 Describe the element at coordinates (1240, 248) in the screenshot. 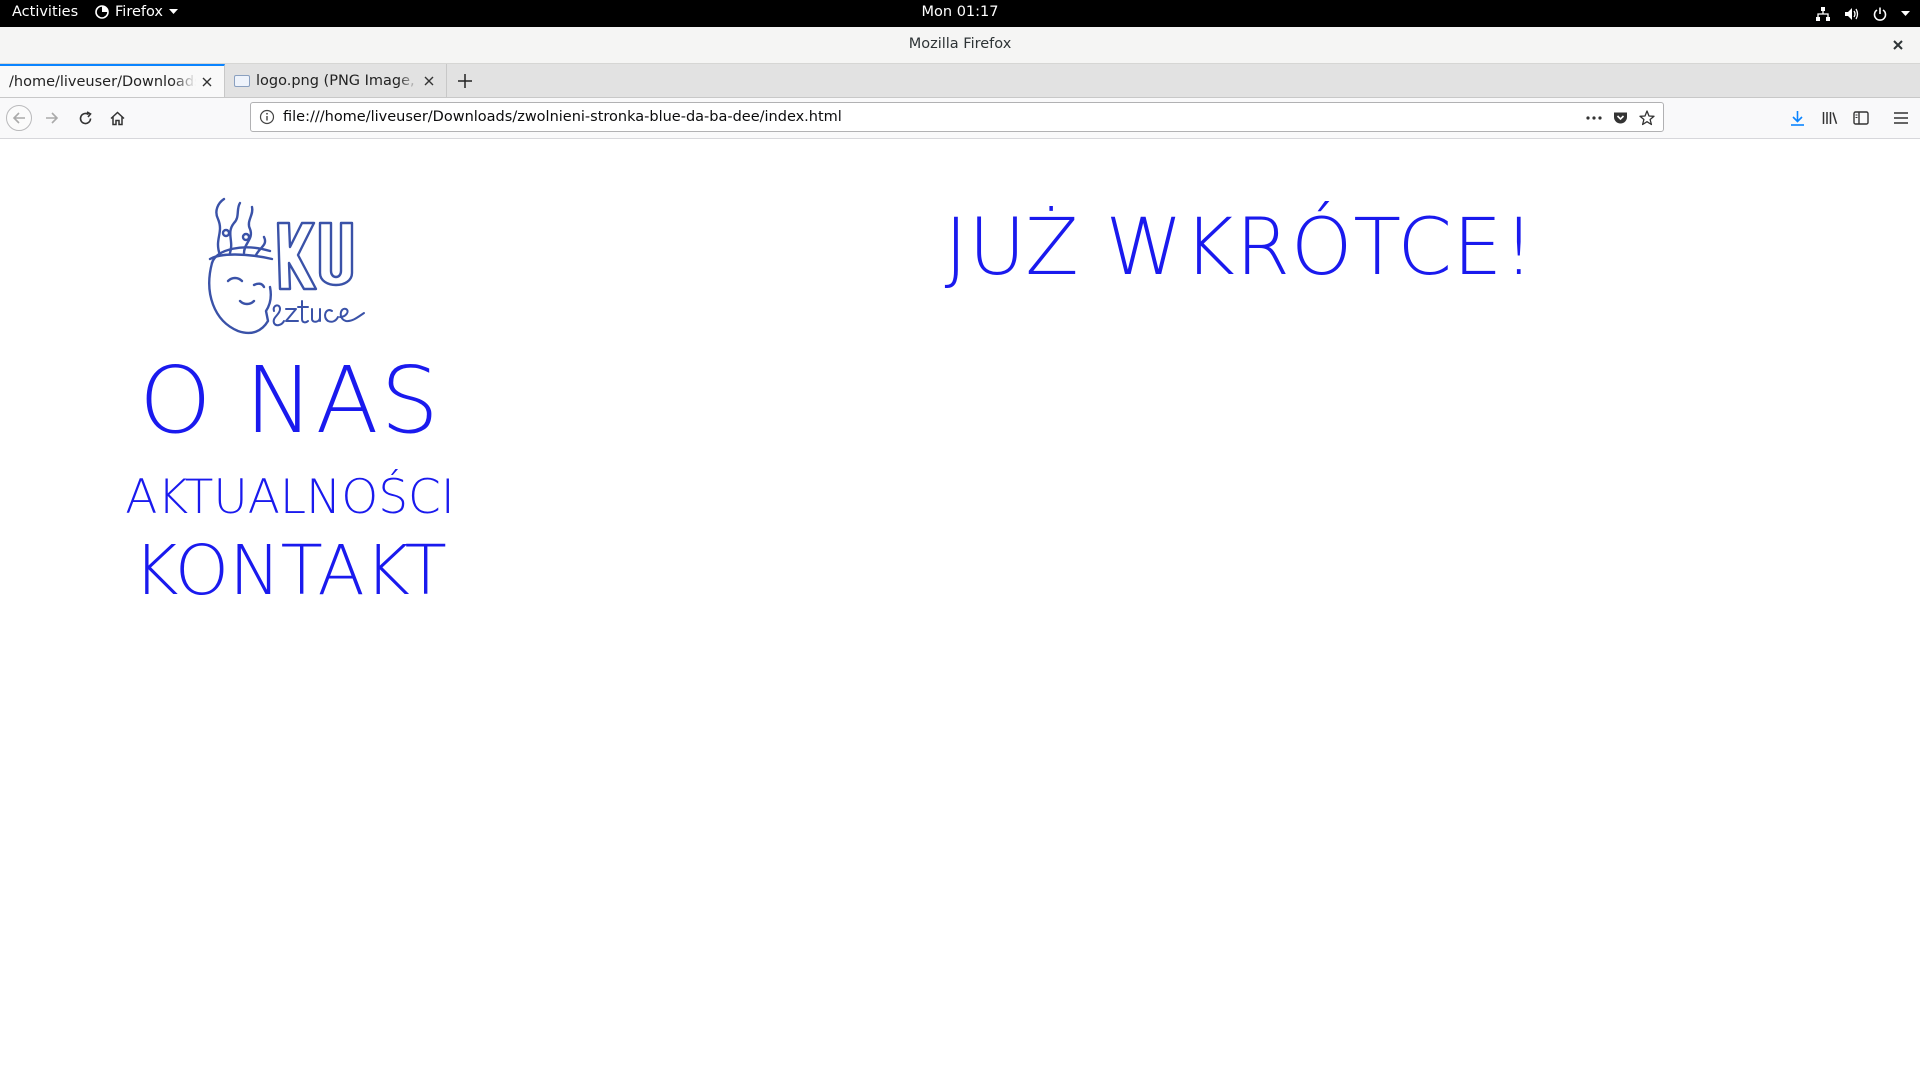

I see `page-headline: JUŻ WKRÓTCE!` at that location.